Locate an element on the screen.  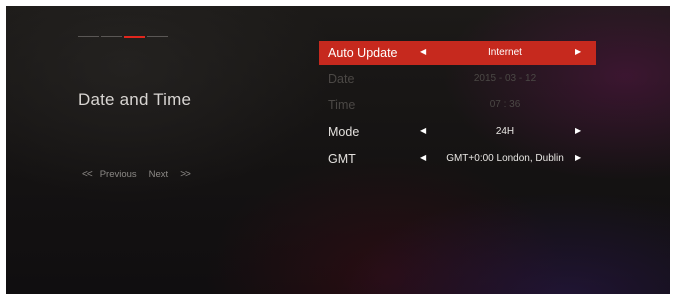
step-indicator is located at coordinates (123, 36).